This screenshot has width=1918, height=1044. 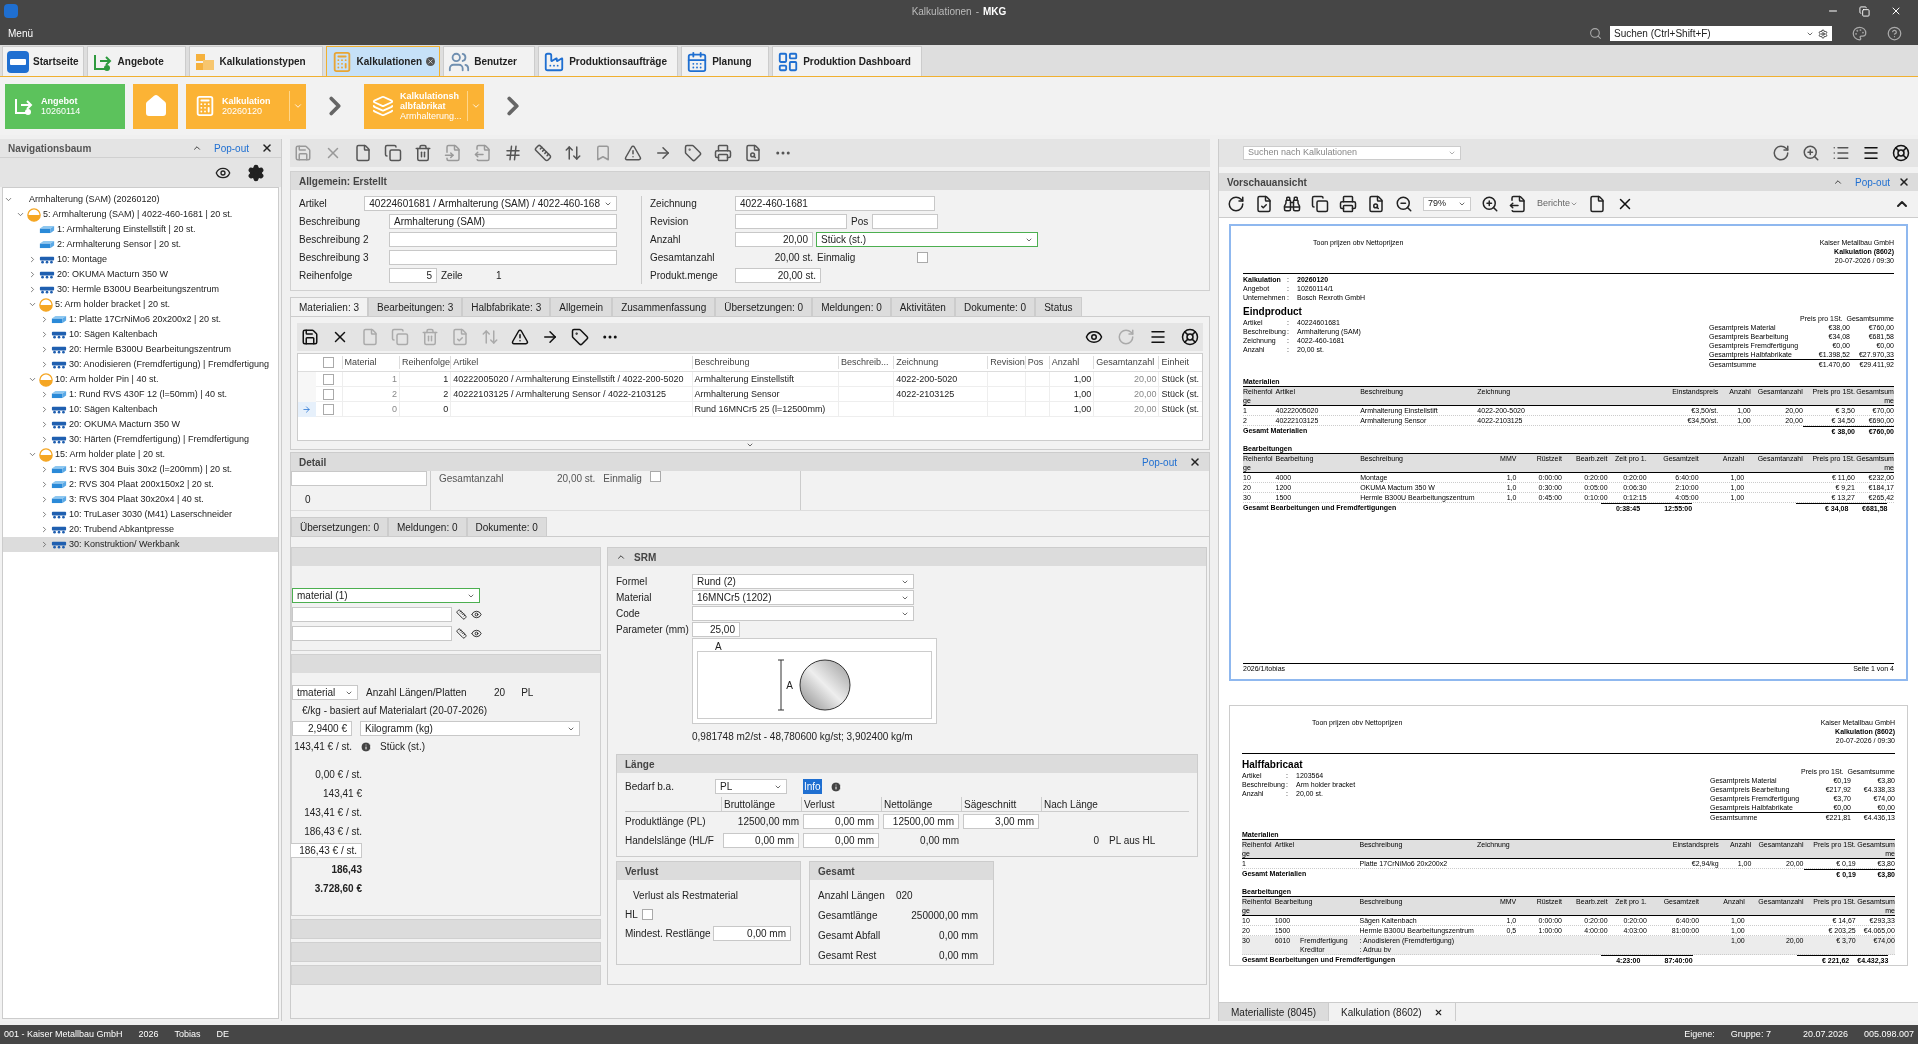 What do you see at coordinates (1236, 204) in the screenshot?
I see `refresh-icon` at bounding box center [1236, 204].